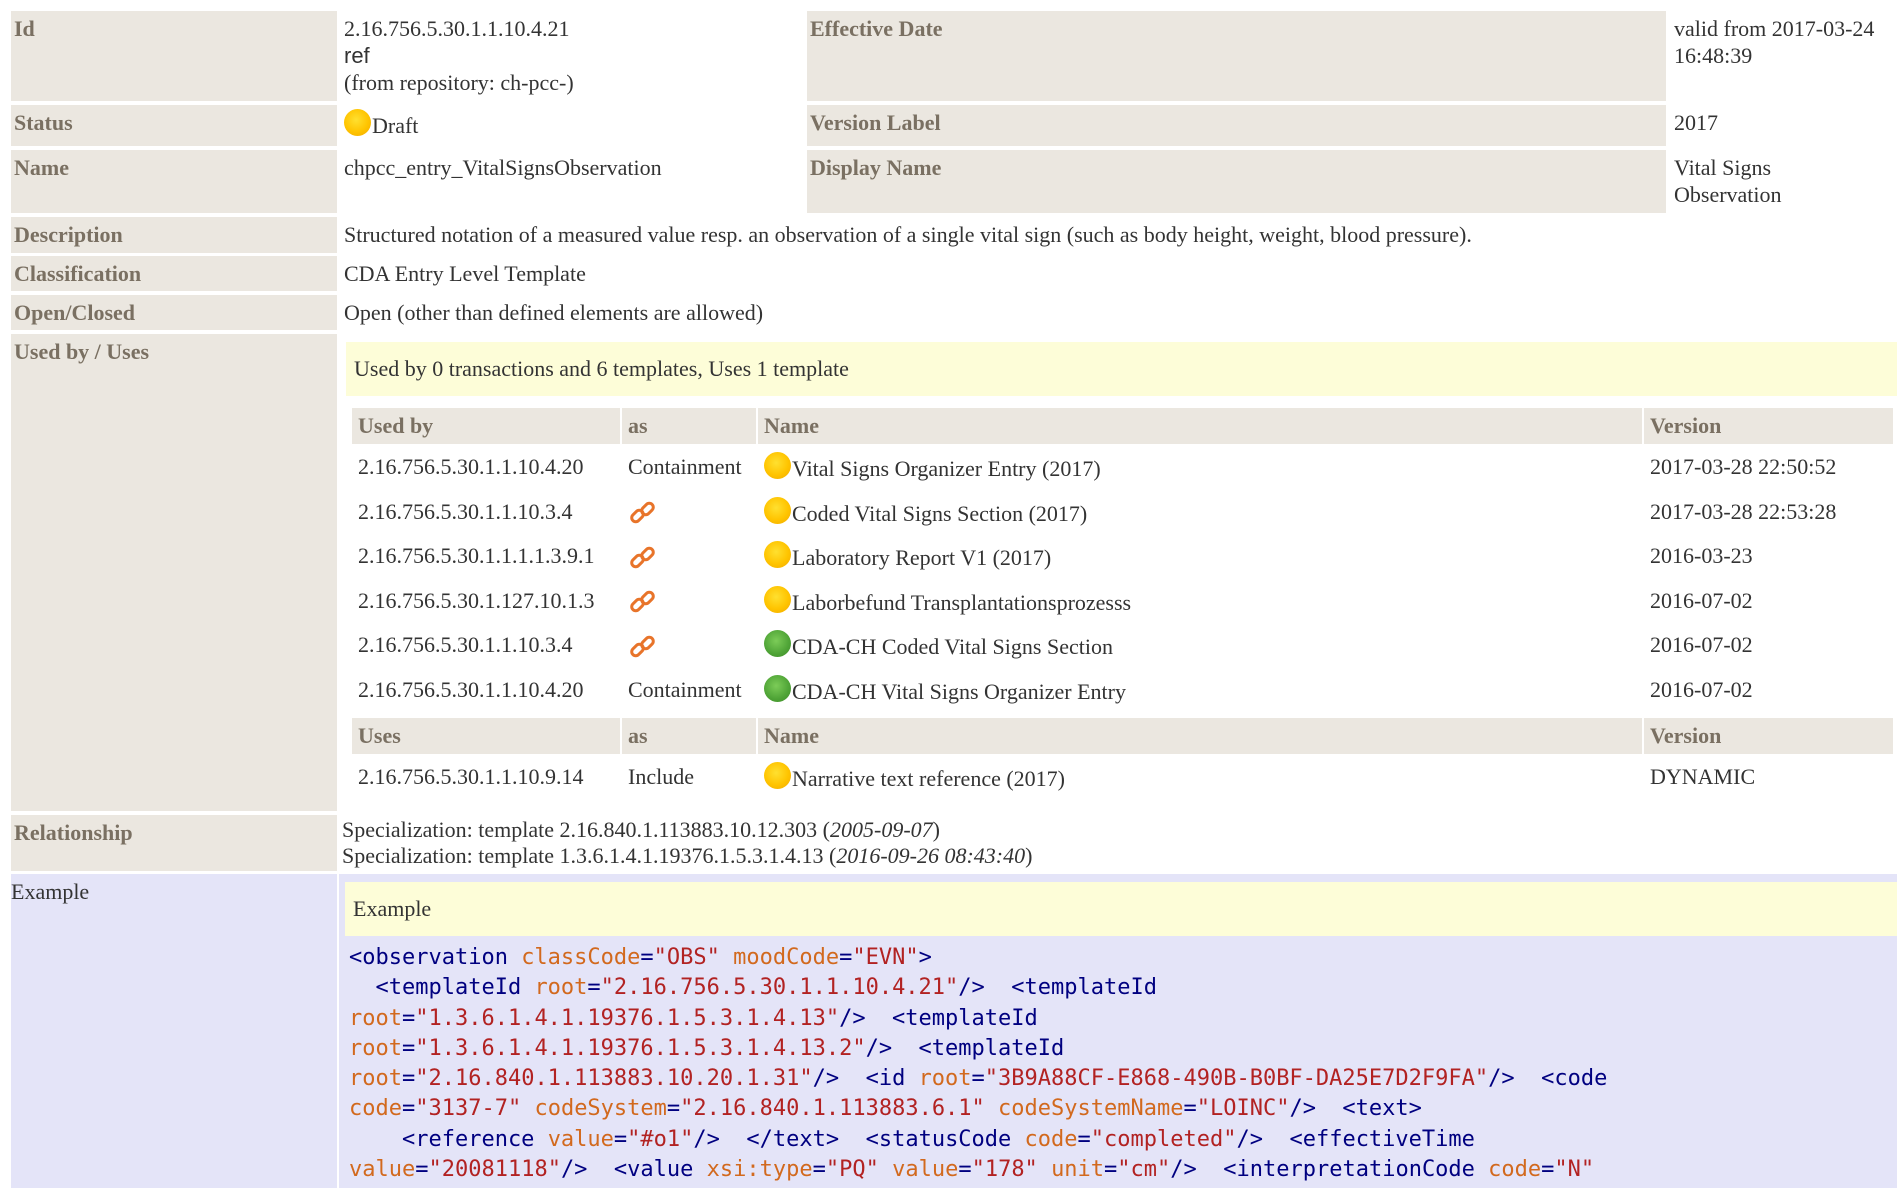  What do you see at coordinates (486, 426) in the screenshot?
I see `used-by-header: Used by` at bounding box center [486, 426].